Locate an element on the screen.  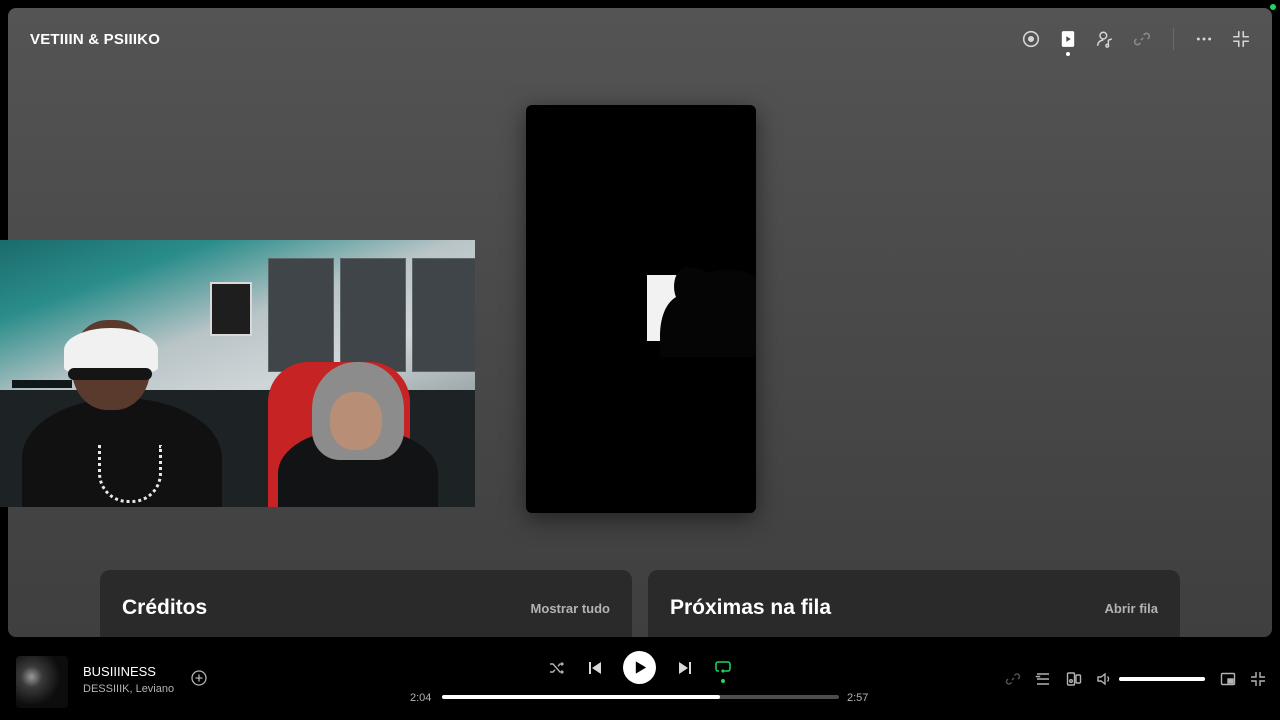
miniplayer-icon is located at coordinates (1228, 679).